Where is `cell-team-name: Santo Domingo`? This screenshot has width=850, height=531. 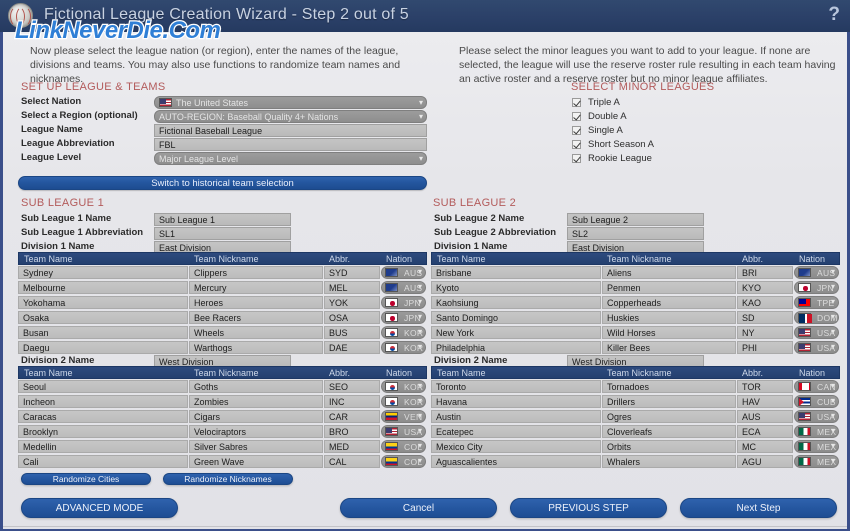 cell-team-name: Santo Domingo is located at coordinates (516, 317).